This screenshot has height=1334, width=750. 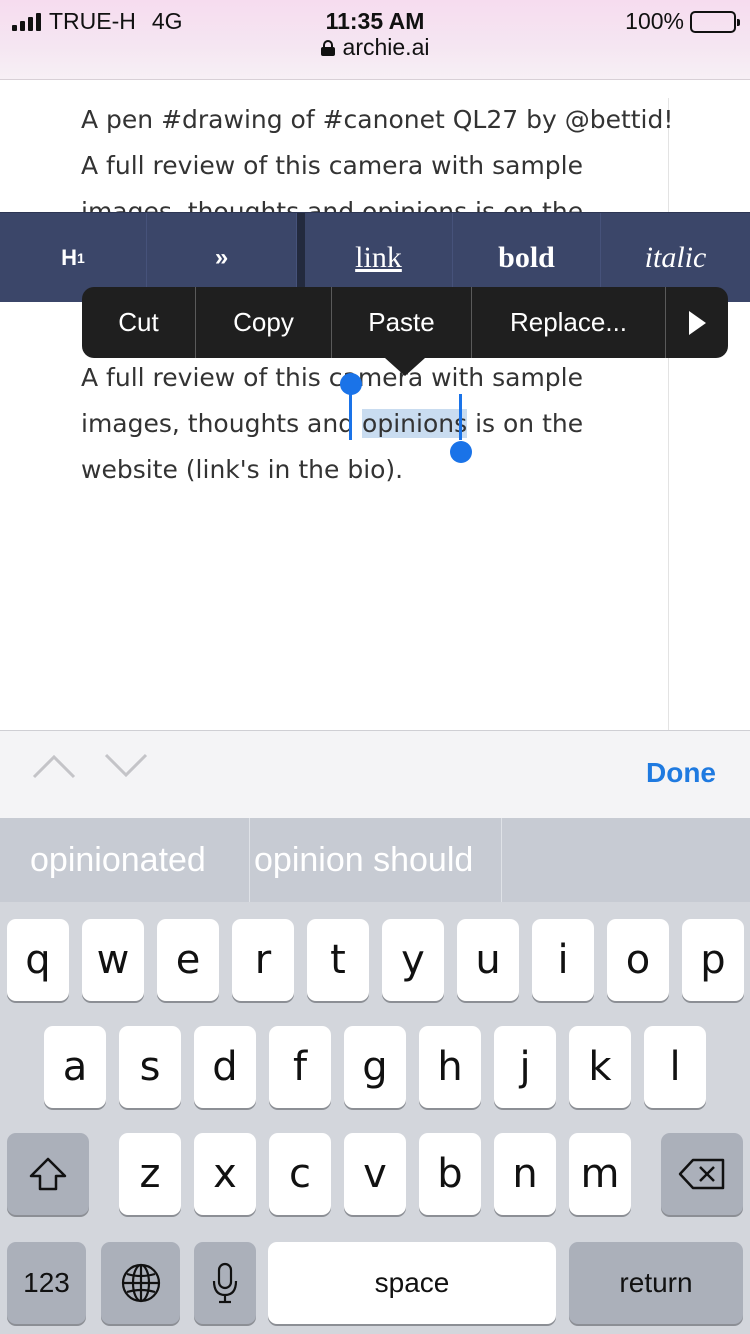 I want to click on predictive-bar: opinionated opinion should, so click(x=375, y=860).